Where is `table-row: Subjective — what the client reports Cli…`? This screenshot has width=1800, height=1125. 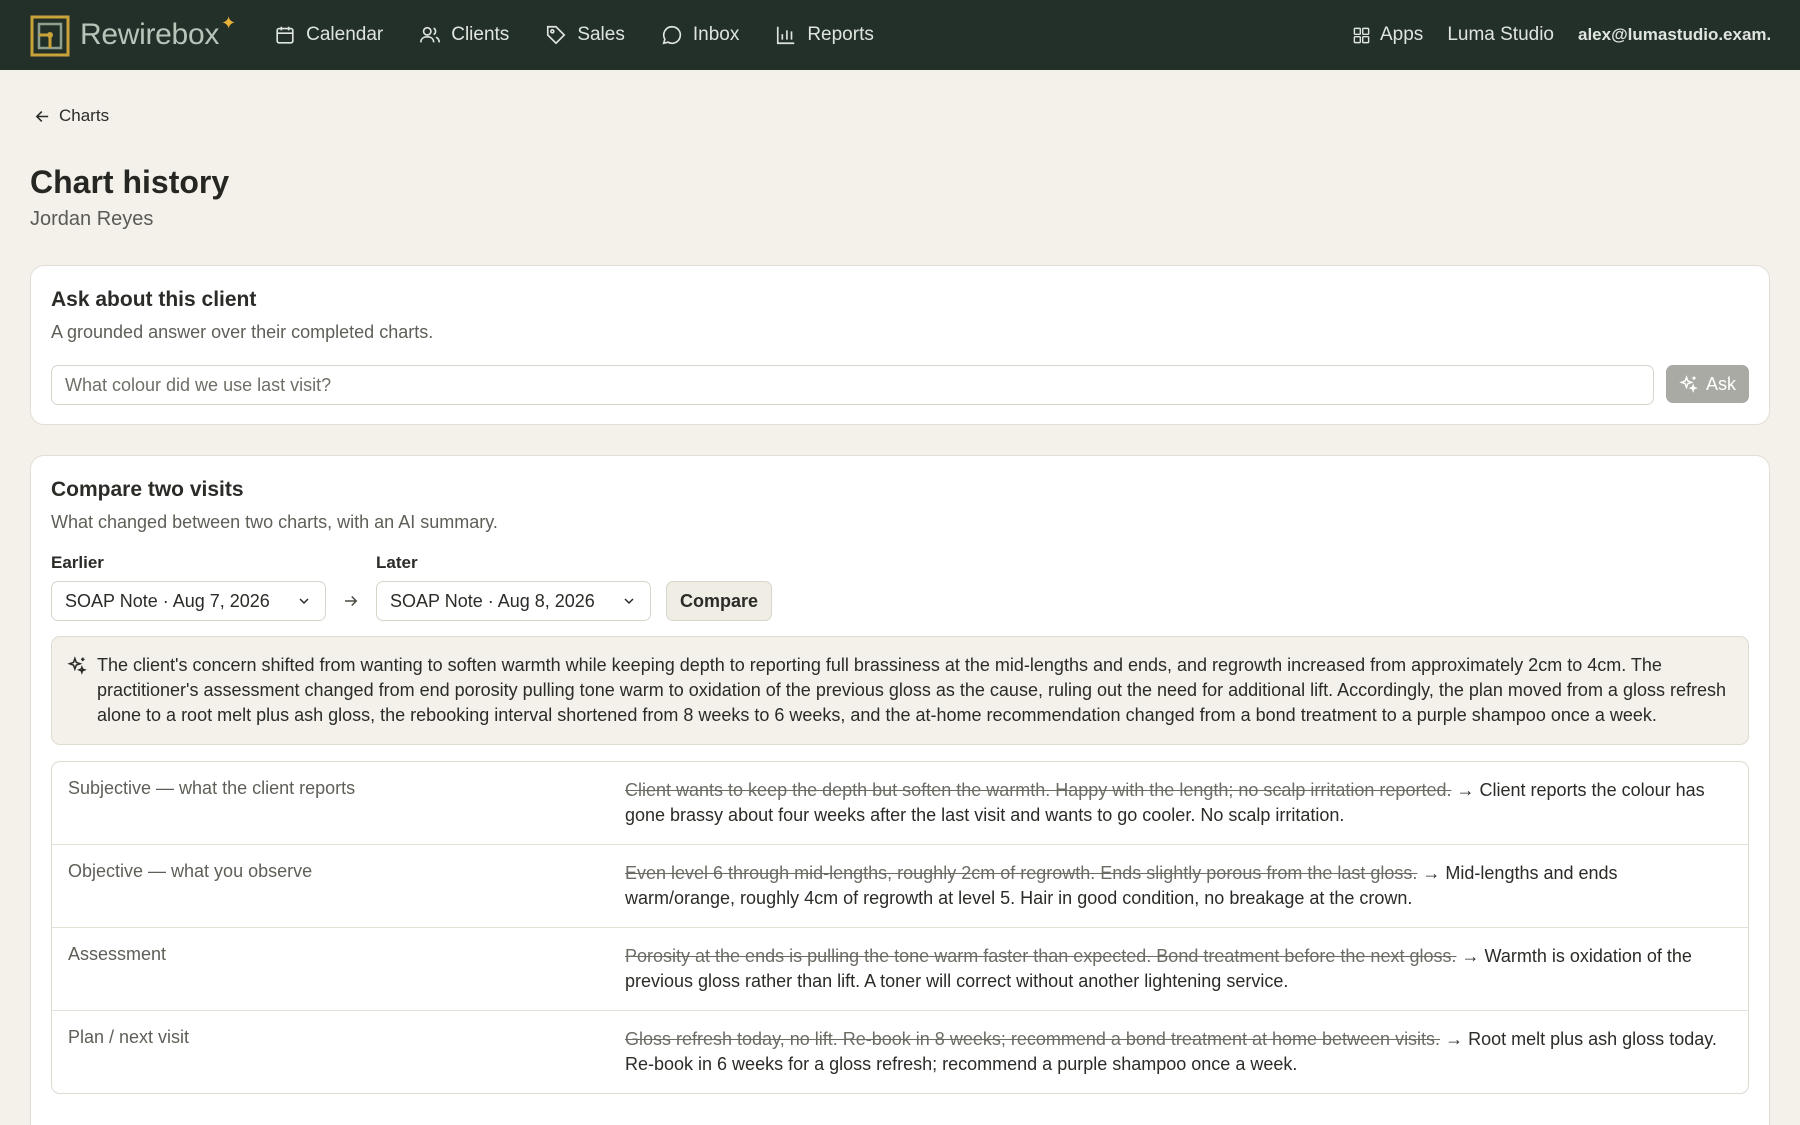
table-row: Subjective — what the client reports Cli… is located at coordinates (900, 803).